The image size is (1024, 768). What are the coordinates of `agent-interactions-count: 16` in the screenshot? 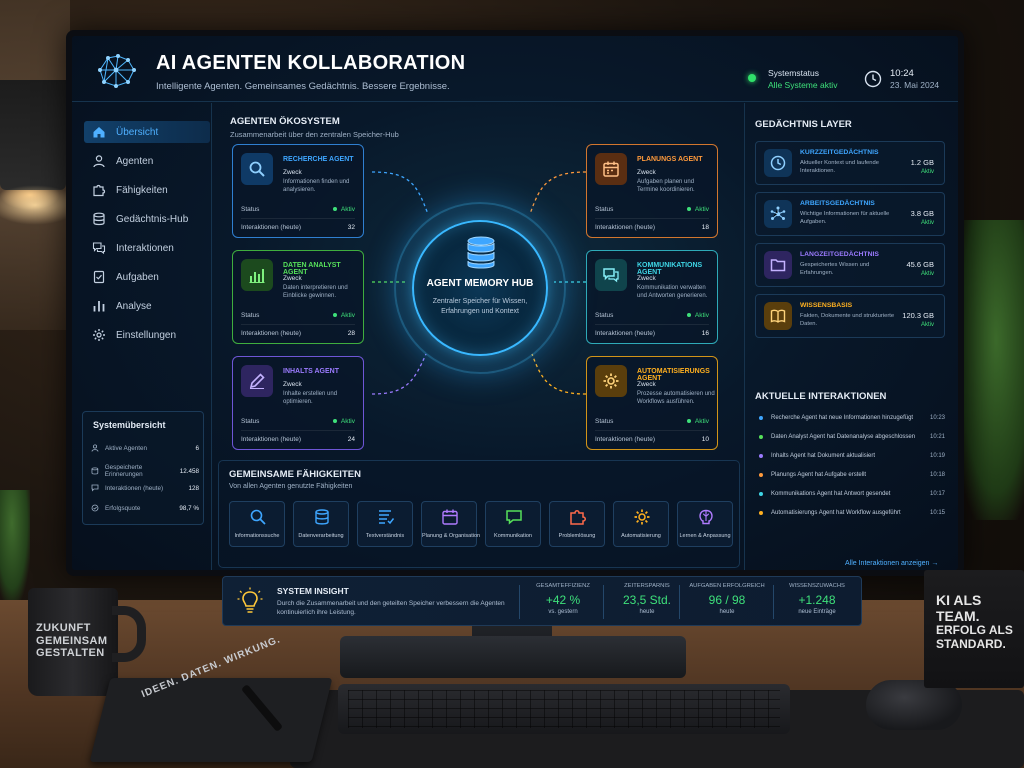 It's located at (705, 333).